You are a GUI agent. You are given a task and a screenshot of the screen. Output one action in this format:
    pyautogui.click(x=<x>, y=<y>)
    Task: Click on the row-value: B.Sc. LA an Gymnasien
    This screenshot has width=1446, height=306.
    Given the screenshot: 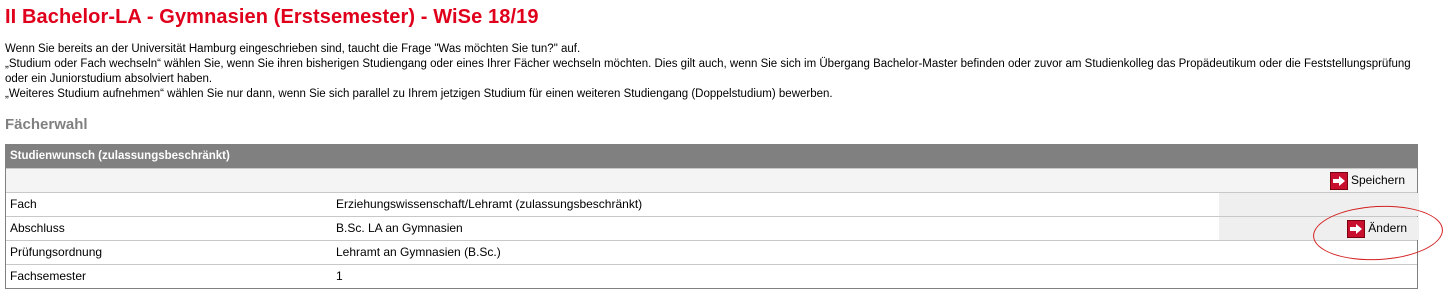 What is the action you would take?
    pyautogui.click(x=399, y=228)
    